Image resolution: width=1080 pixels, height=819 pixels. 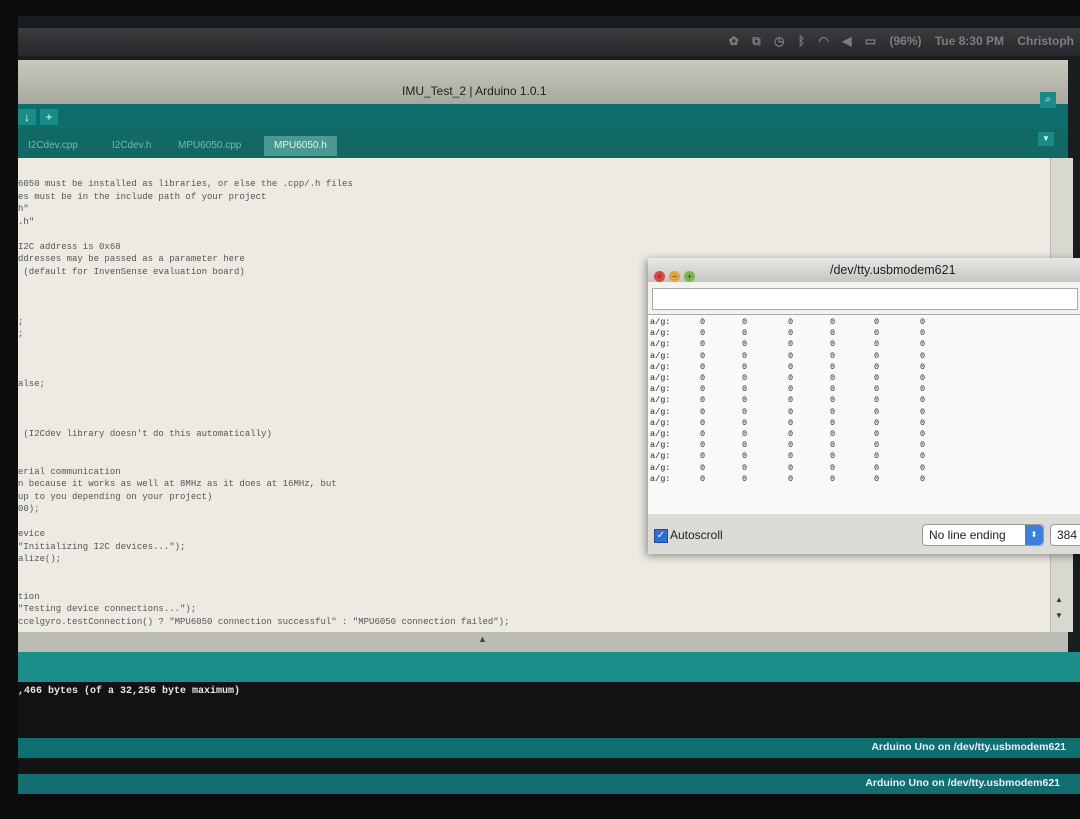 What do you see at coordinates (823, 41) in the screenshot?
I see `wifi-icon: ◠` at bounding box center [823, 41].